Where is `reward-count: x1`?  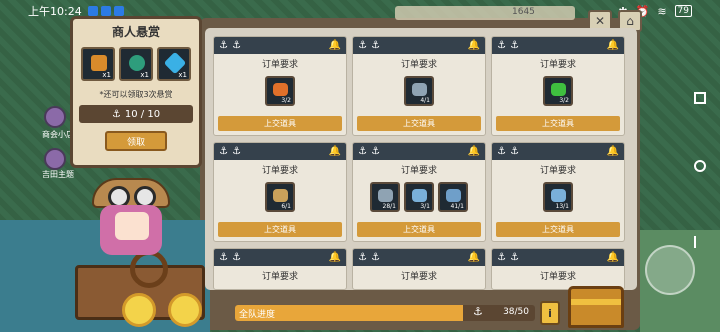 reward-count: x1 is located at coordinates (106, 75).